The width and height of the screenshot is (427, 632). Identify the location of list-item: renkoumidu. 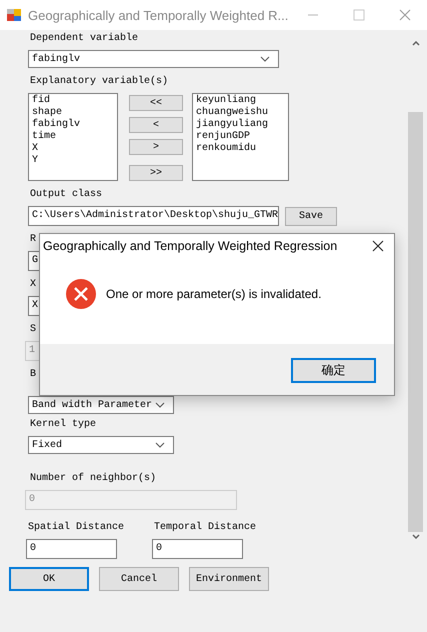
(240, 149).